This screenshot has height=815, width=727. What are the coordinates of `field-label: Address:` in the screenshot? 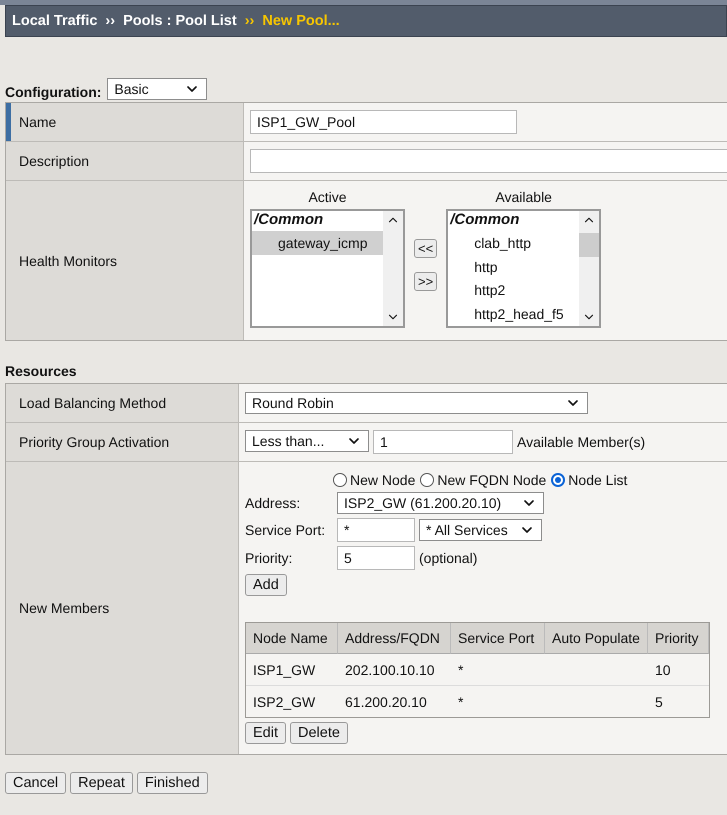 It's located at (273, 503).